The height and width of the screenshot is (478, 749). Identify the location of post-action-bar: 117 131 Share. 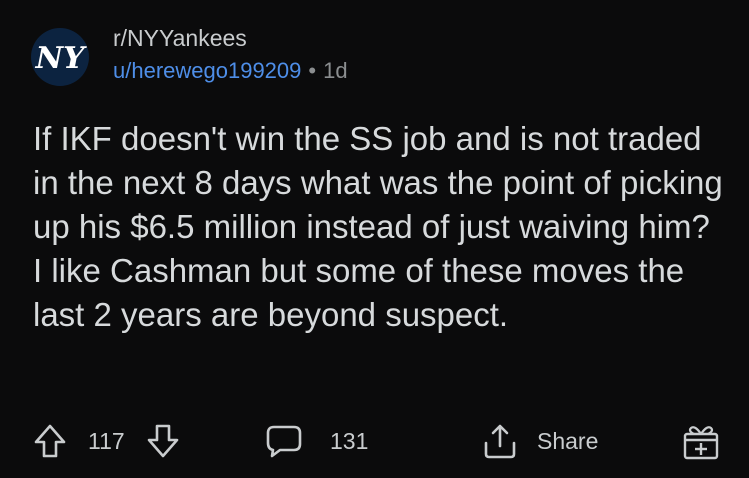
(374, 441).